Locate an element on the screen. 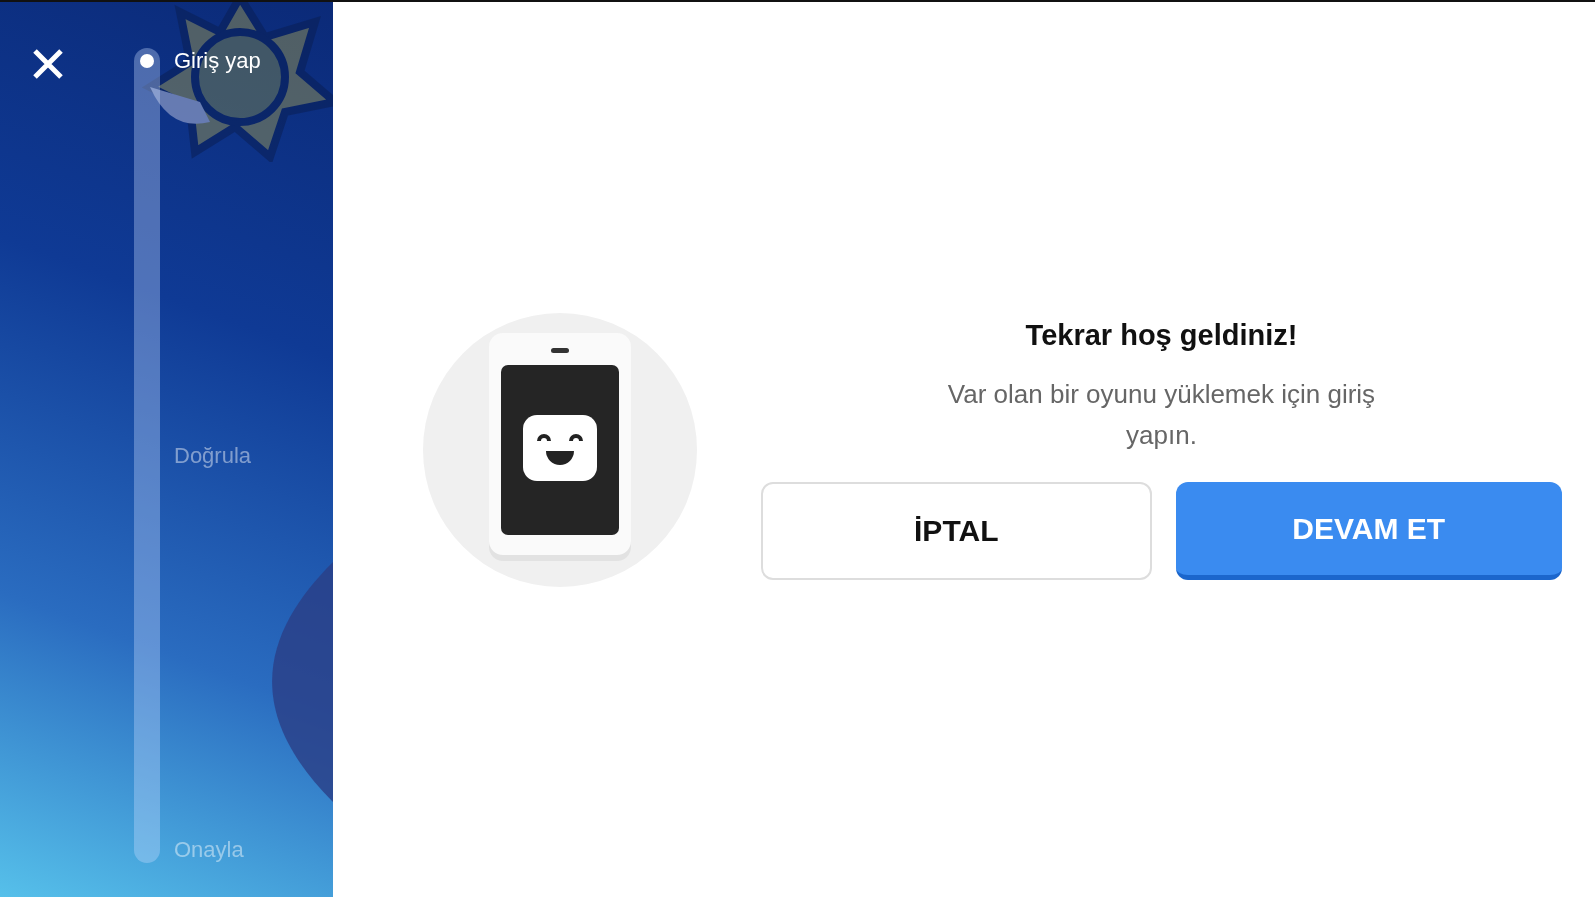 Image resolution: width=1595 pixels, height=897 pixels. cancel-button: İPTAL is located at coordinates (956, 531).